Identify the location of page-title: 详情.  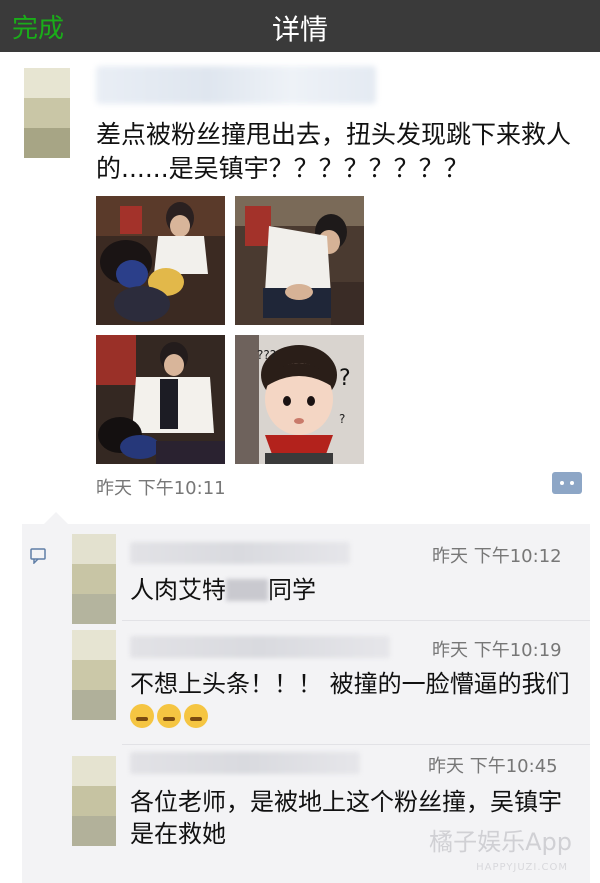
(299, 29).